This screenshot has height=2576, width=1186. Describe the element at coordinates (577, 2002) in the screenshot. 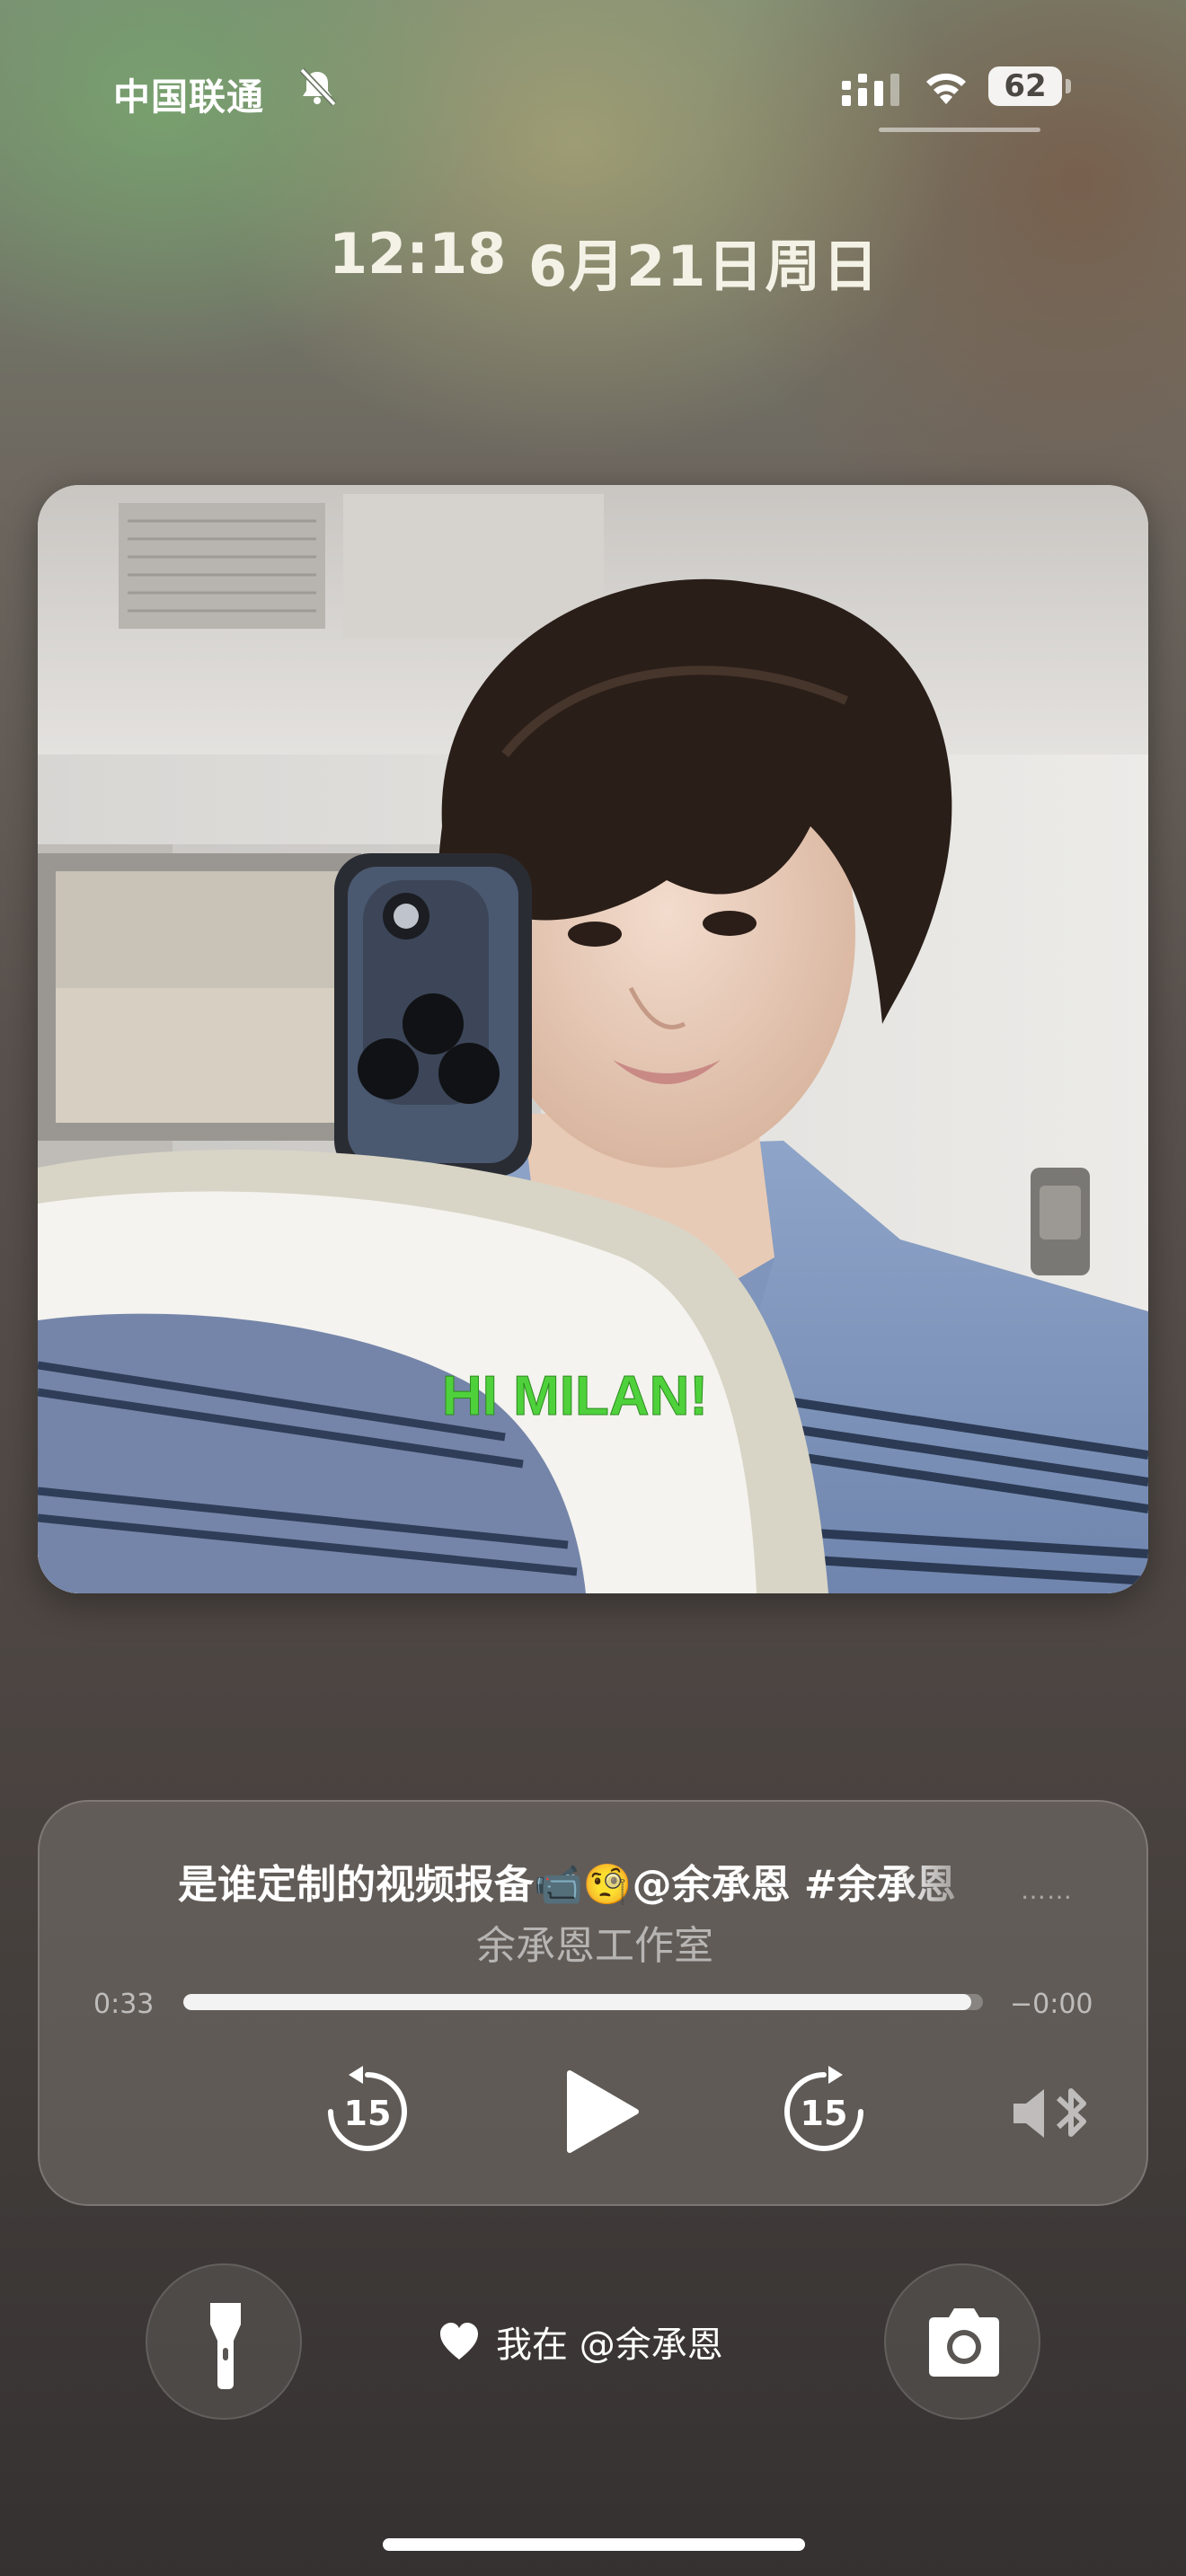

I see `progress-fill` at that location.